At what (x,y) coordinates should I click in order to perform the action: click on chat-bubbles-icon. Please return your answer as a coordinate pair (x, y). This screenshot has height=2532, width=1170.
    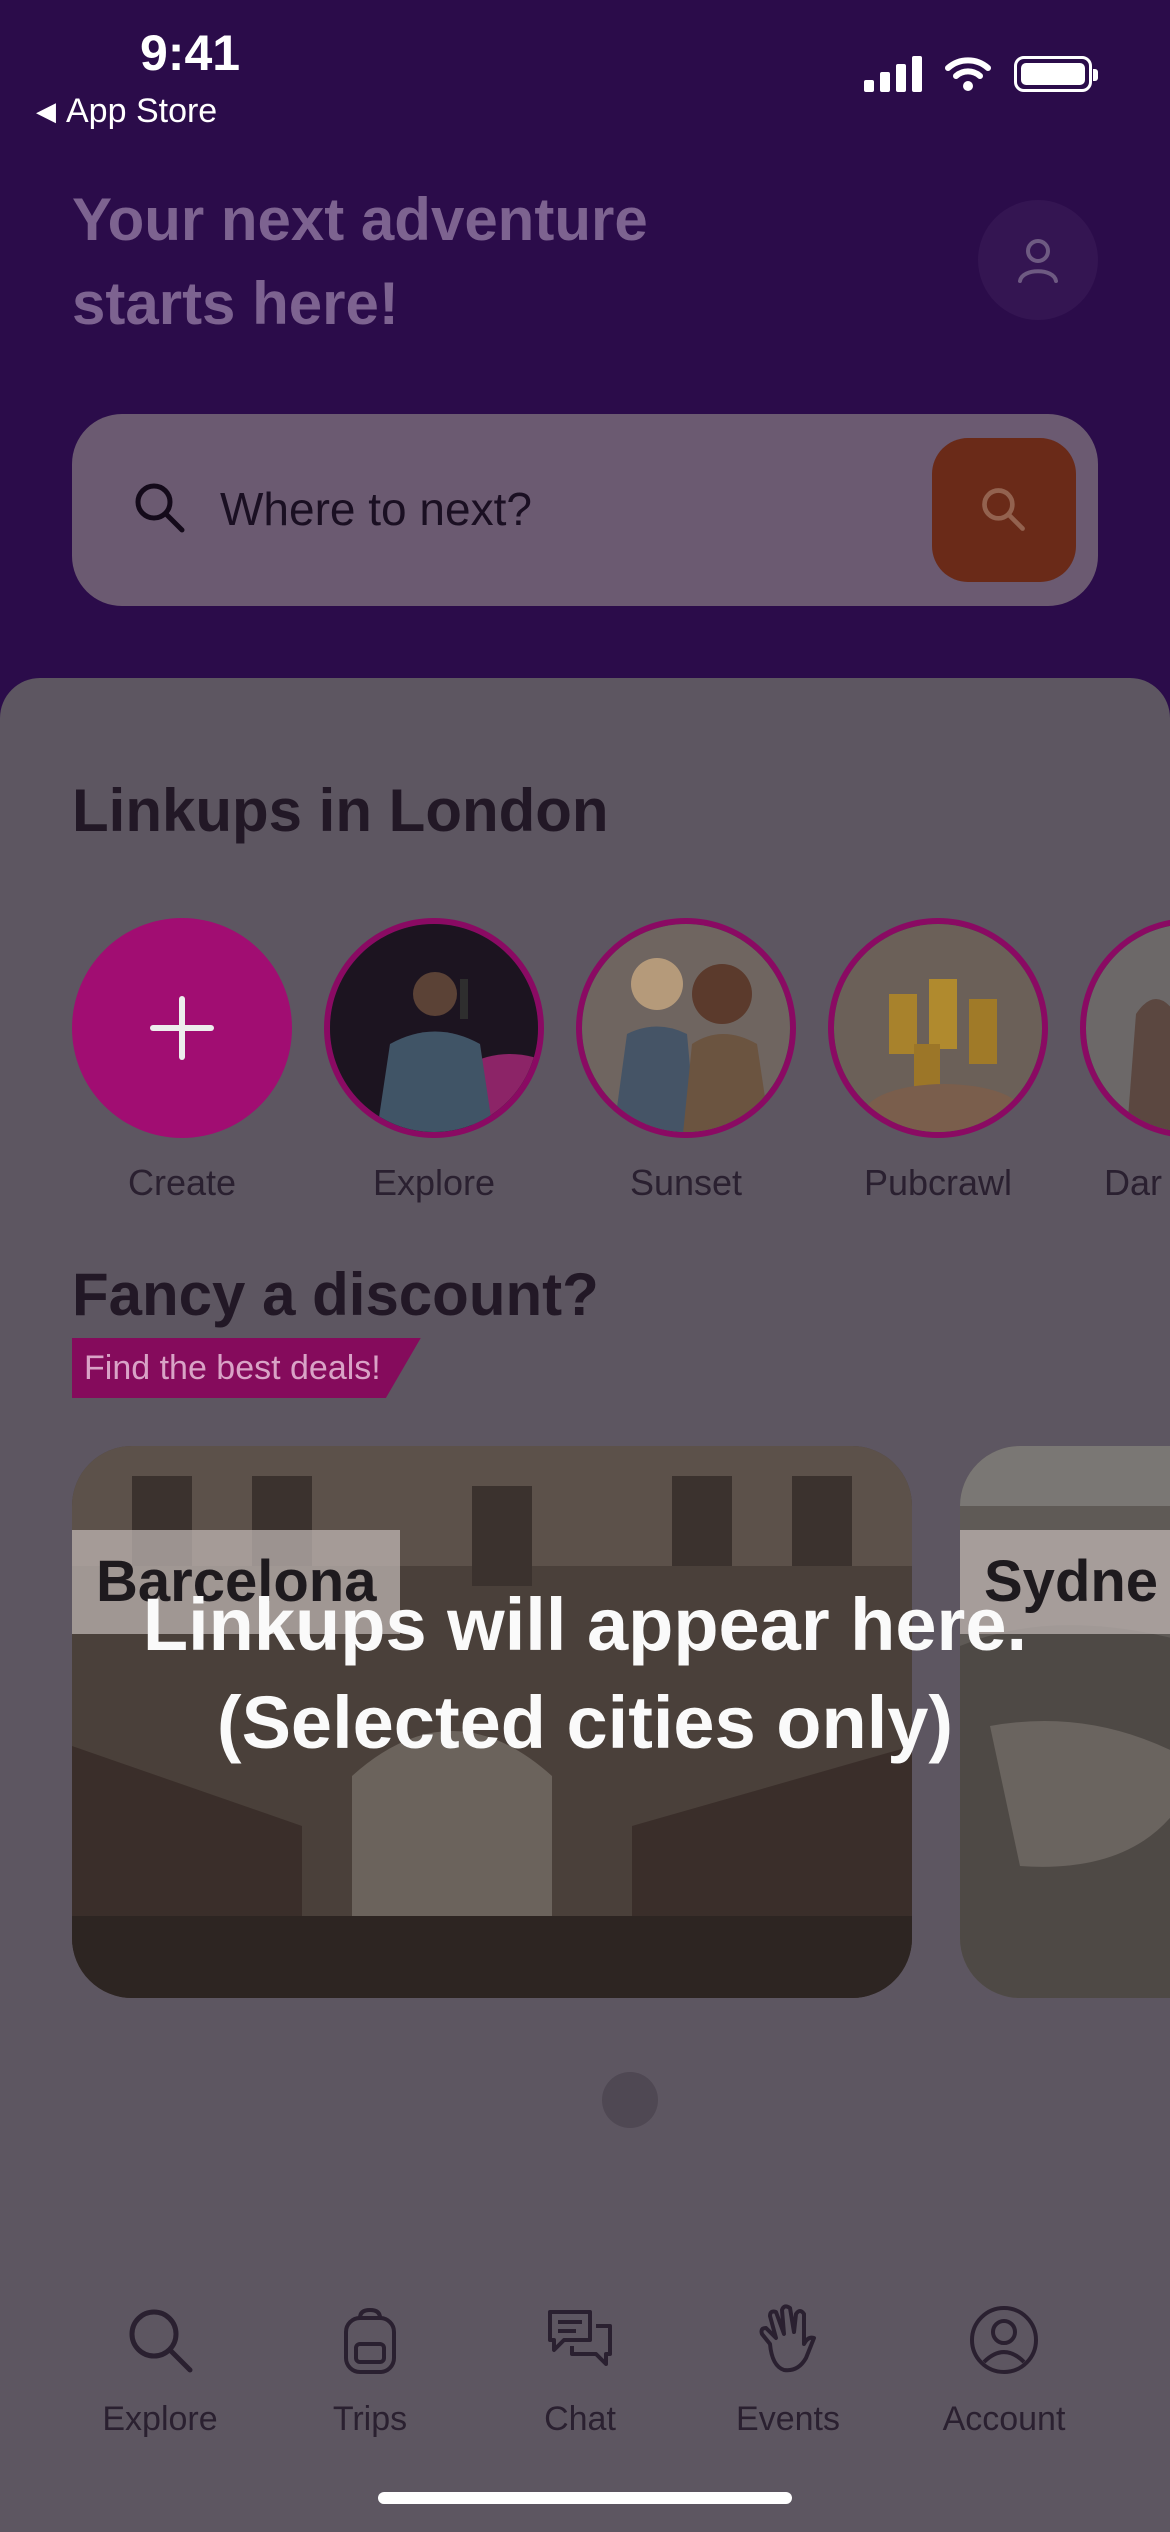
    Looking at the image, I should click on (580, 2338).